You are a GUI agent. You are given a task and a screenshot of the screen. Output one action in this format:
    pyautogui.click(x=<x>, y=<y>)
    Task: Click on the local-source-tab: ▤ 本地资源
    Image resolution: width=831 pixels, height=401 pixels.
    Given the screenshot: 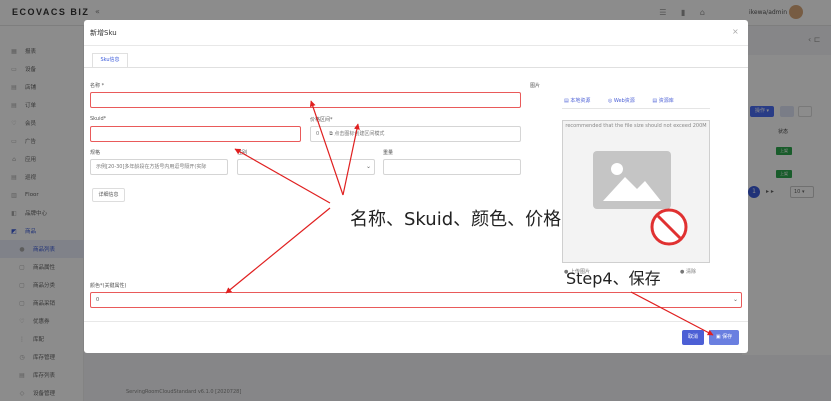 What is the action you would take?
    pyautogui.click(x=581, y=101)
    